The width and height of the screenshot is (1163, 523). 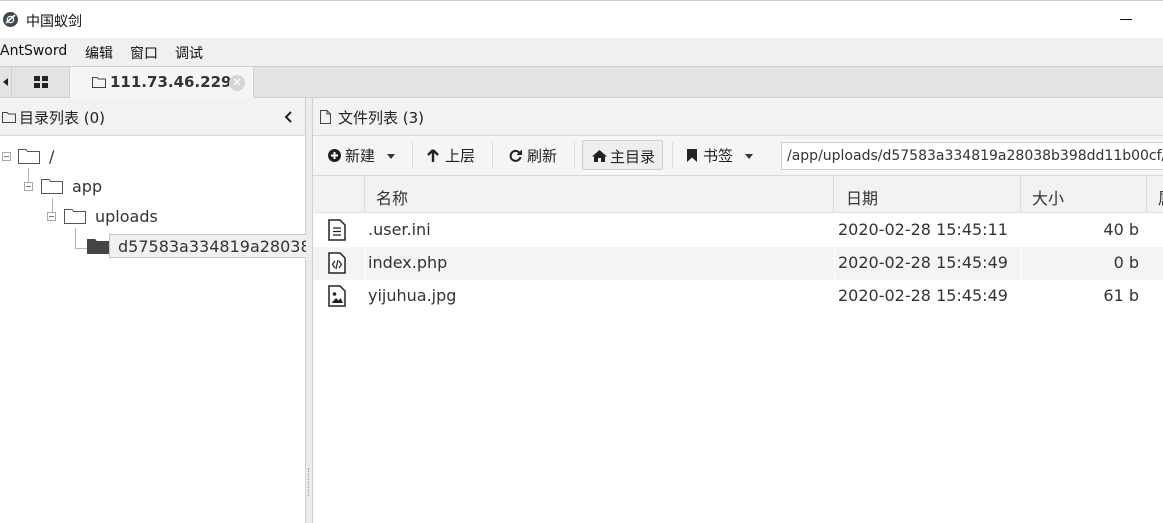 I want to click on table-row: index.php 2020-02-28 15:45:49 0 b, so click(x=738, y=263).